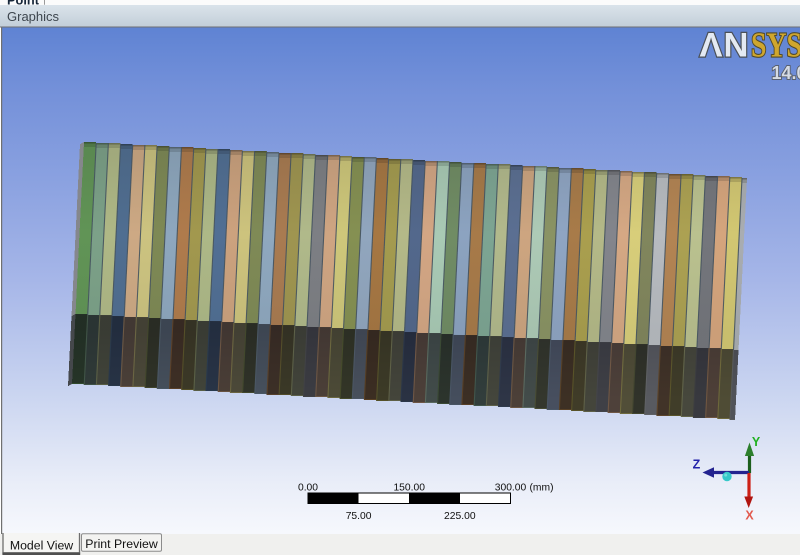 Image resolution: width=800 pixels, height=555 pixels. What do you see at coordinates (409, 488) in the screenshot?
I see `svg-text: 150.00` at bounding box center [409, 488].